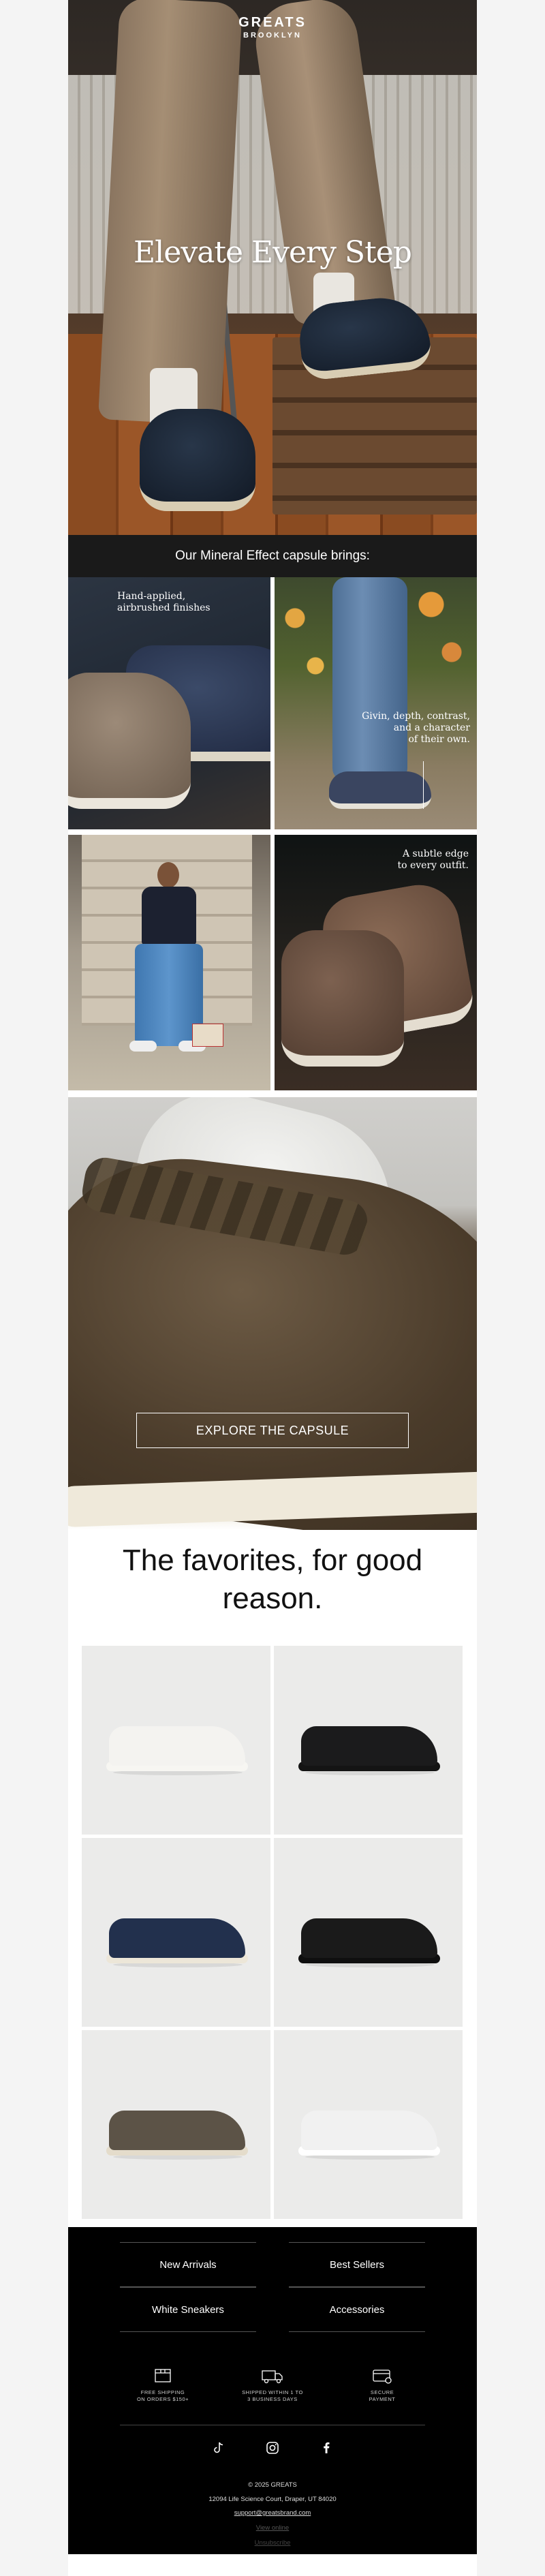  Describe the element at coordinates (163, 2385) in the screenshot. I see `perk-free-shipping: FREE SHIPPING ON ORDERS $150+` at that location.